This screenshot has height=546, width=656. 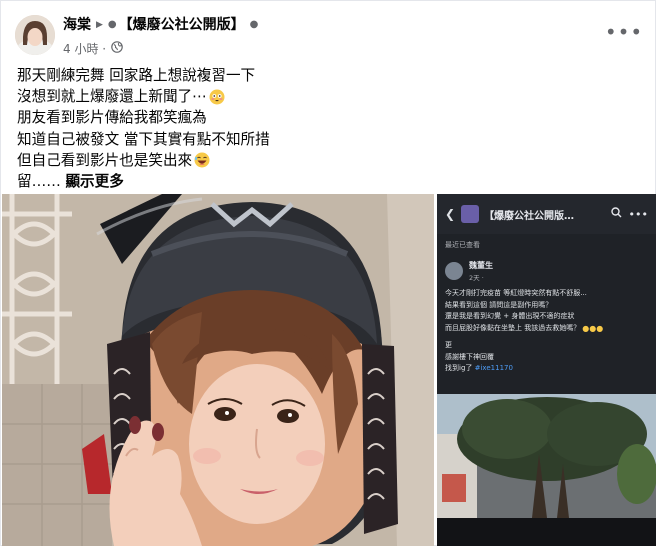 What do you see at coordinates (481, 265) in the screenshot?
I see `screenshot-author: 魏董生` at bounding box center [481, 265].